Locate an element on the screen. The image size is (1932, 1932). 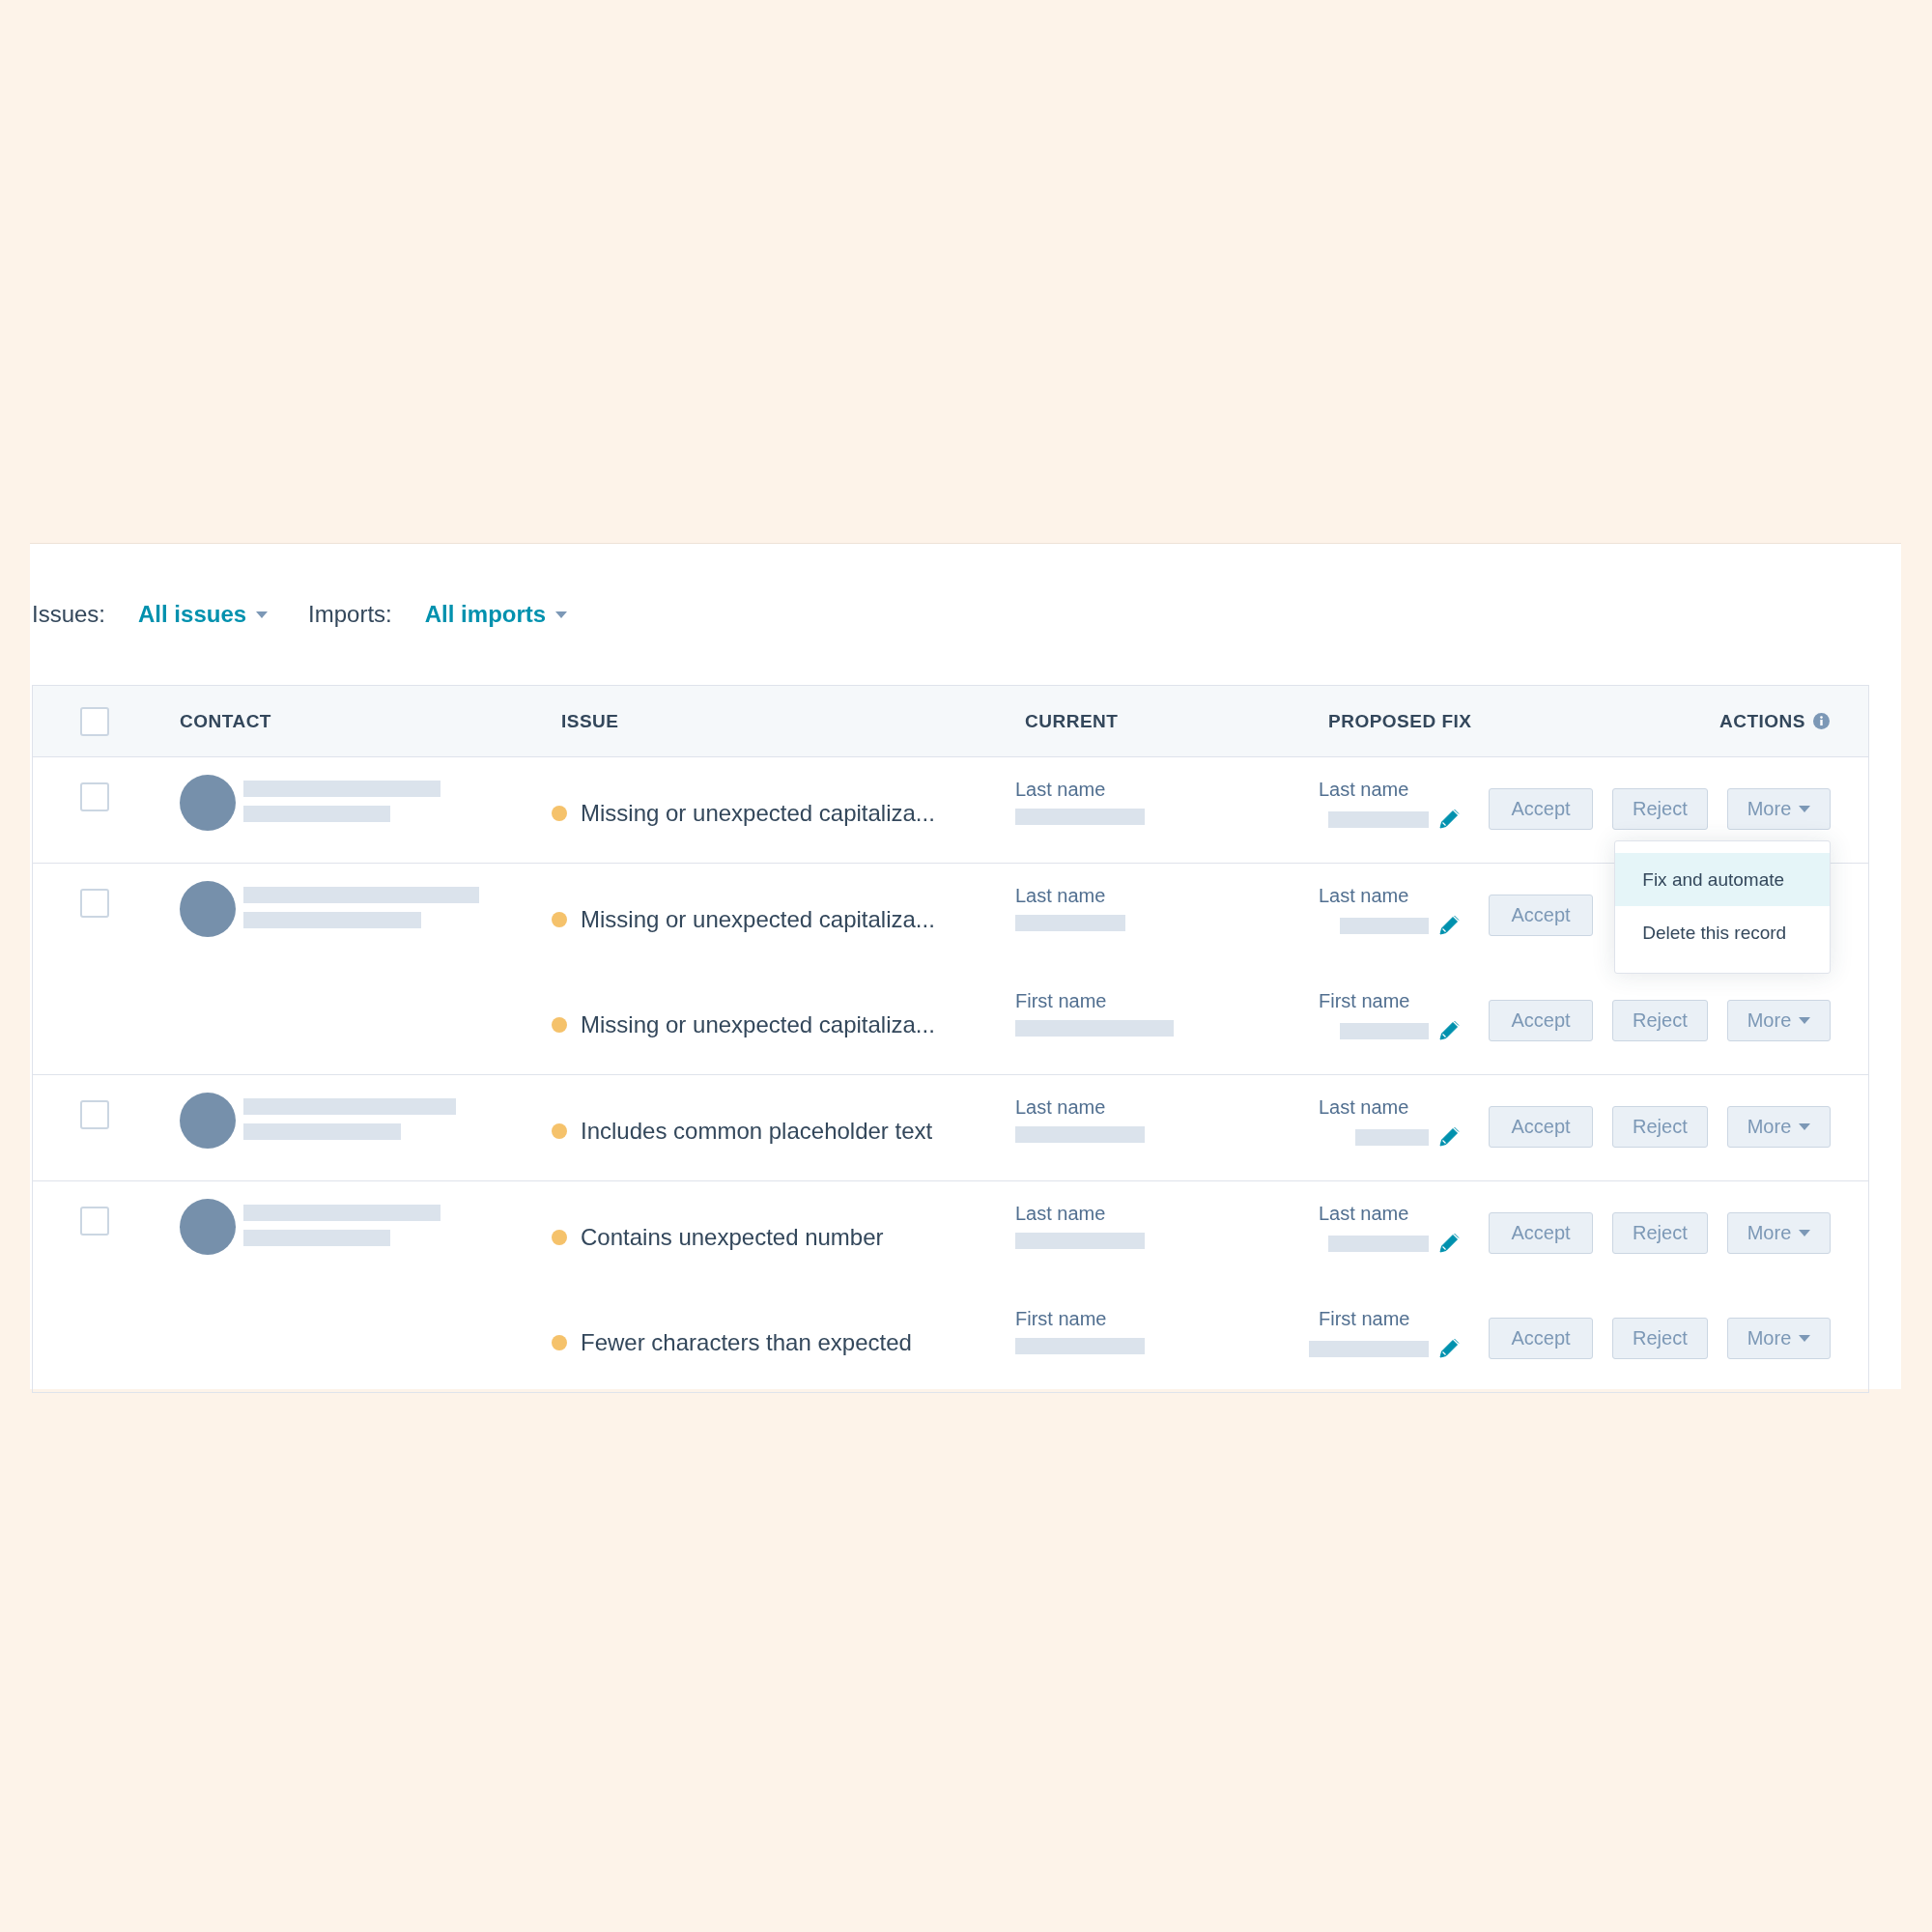
menu-item: Fix and automate is located at coordinates (1723, 879).